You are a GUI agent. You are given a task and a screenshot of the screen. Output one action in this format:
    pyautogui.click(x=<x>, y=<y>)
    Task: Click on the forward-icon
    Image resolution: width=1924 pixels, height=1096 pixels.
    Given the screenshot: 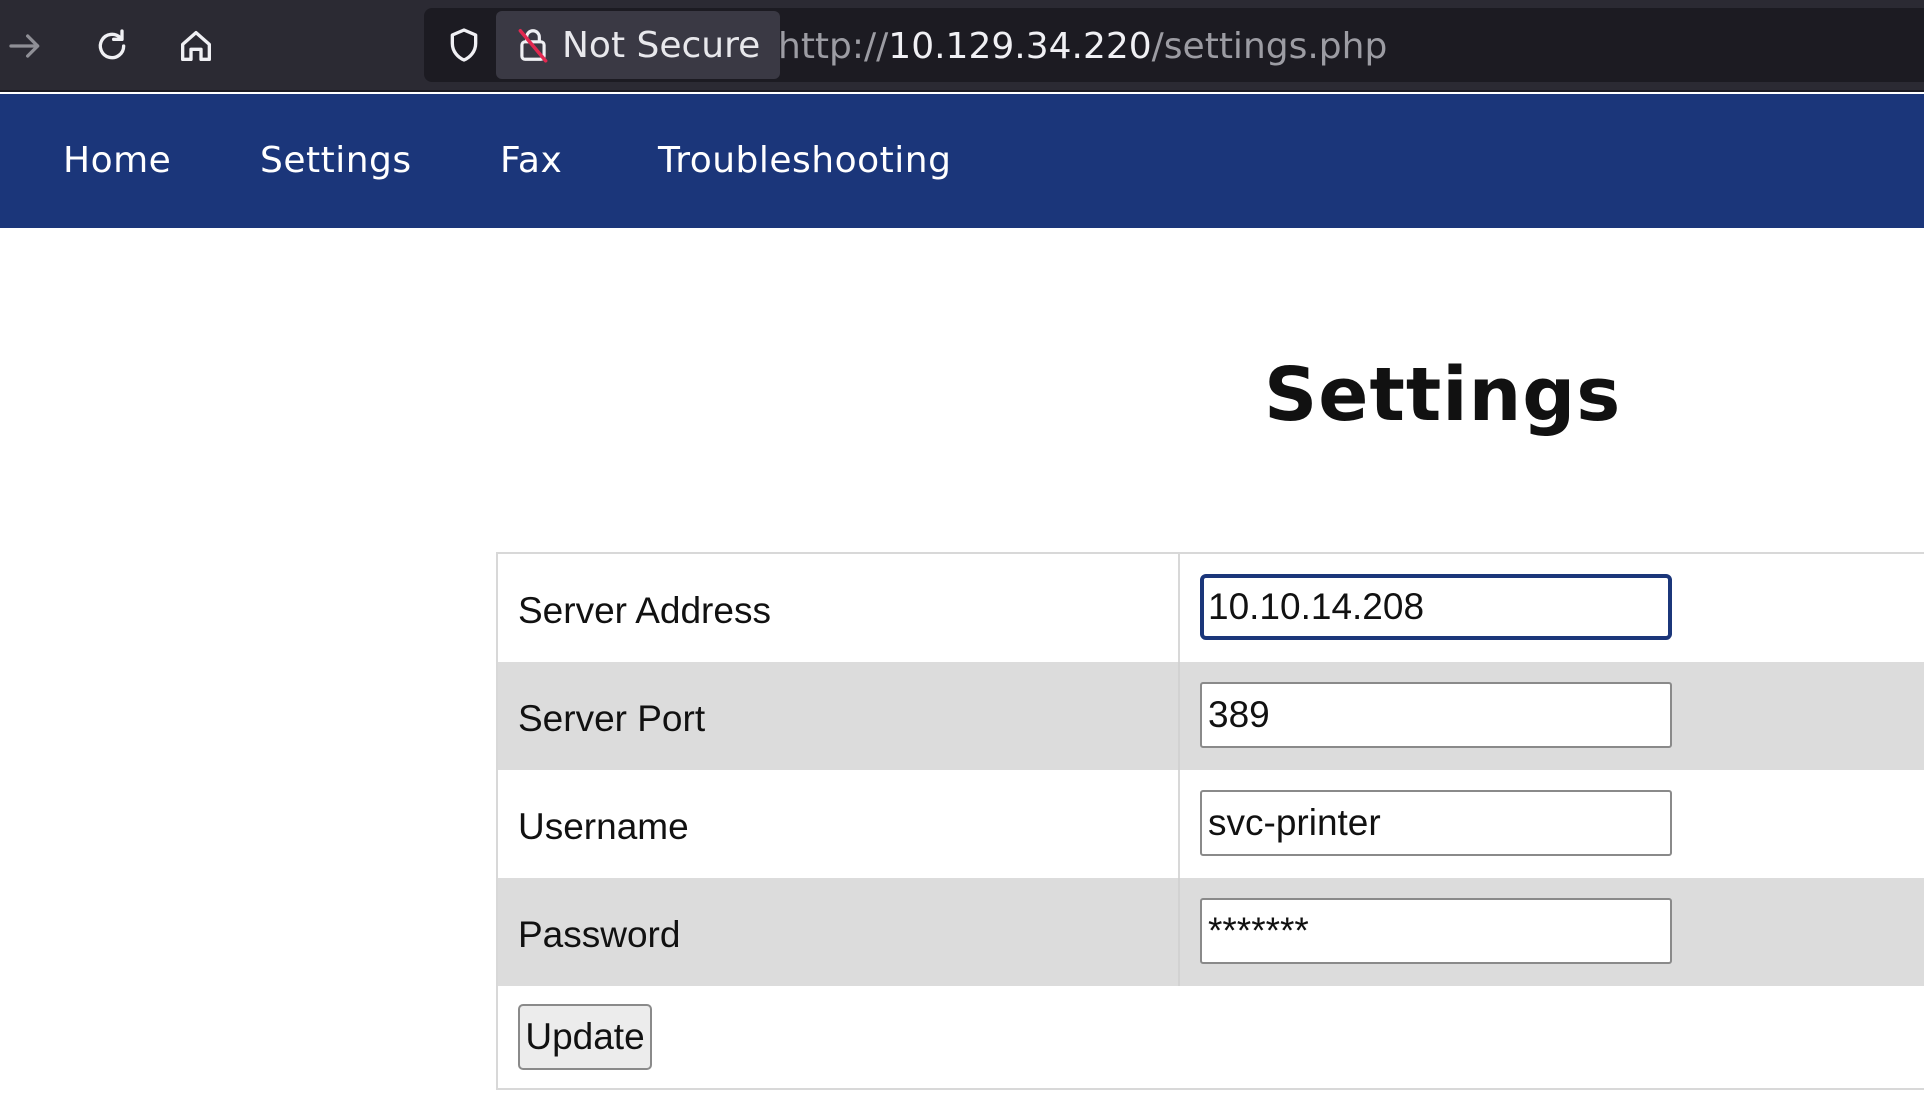 What is the action you would take?
    pyautogui.click(x=24, y=46)
    